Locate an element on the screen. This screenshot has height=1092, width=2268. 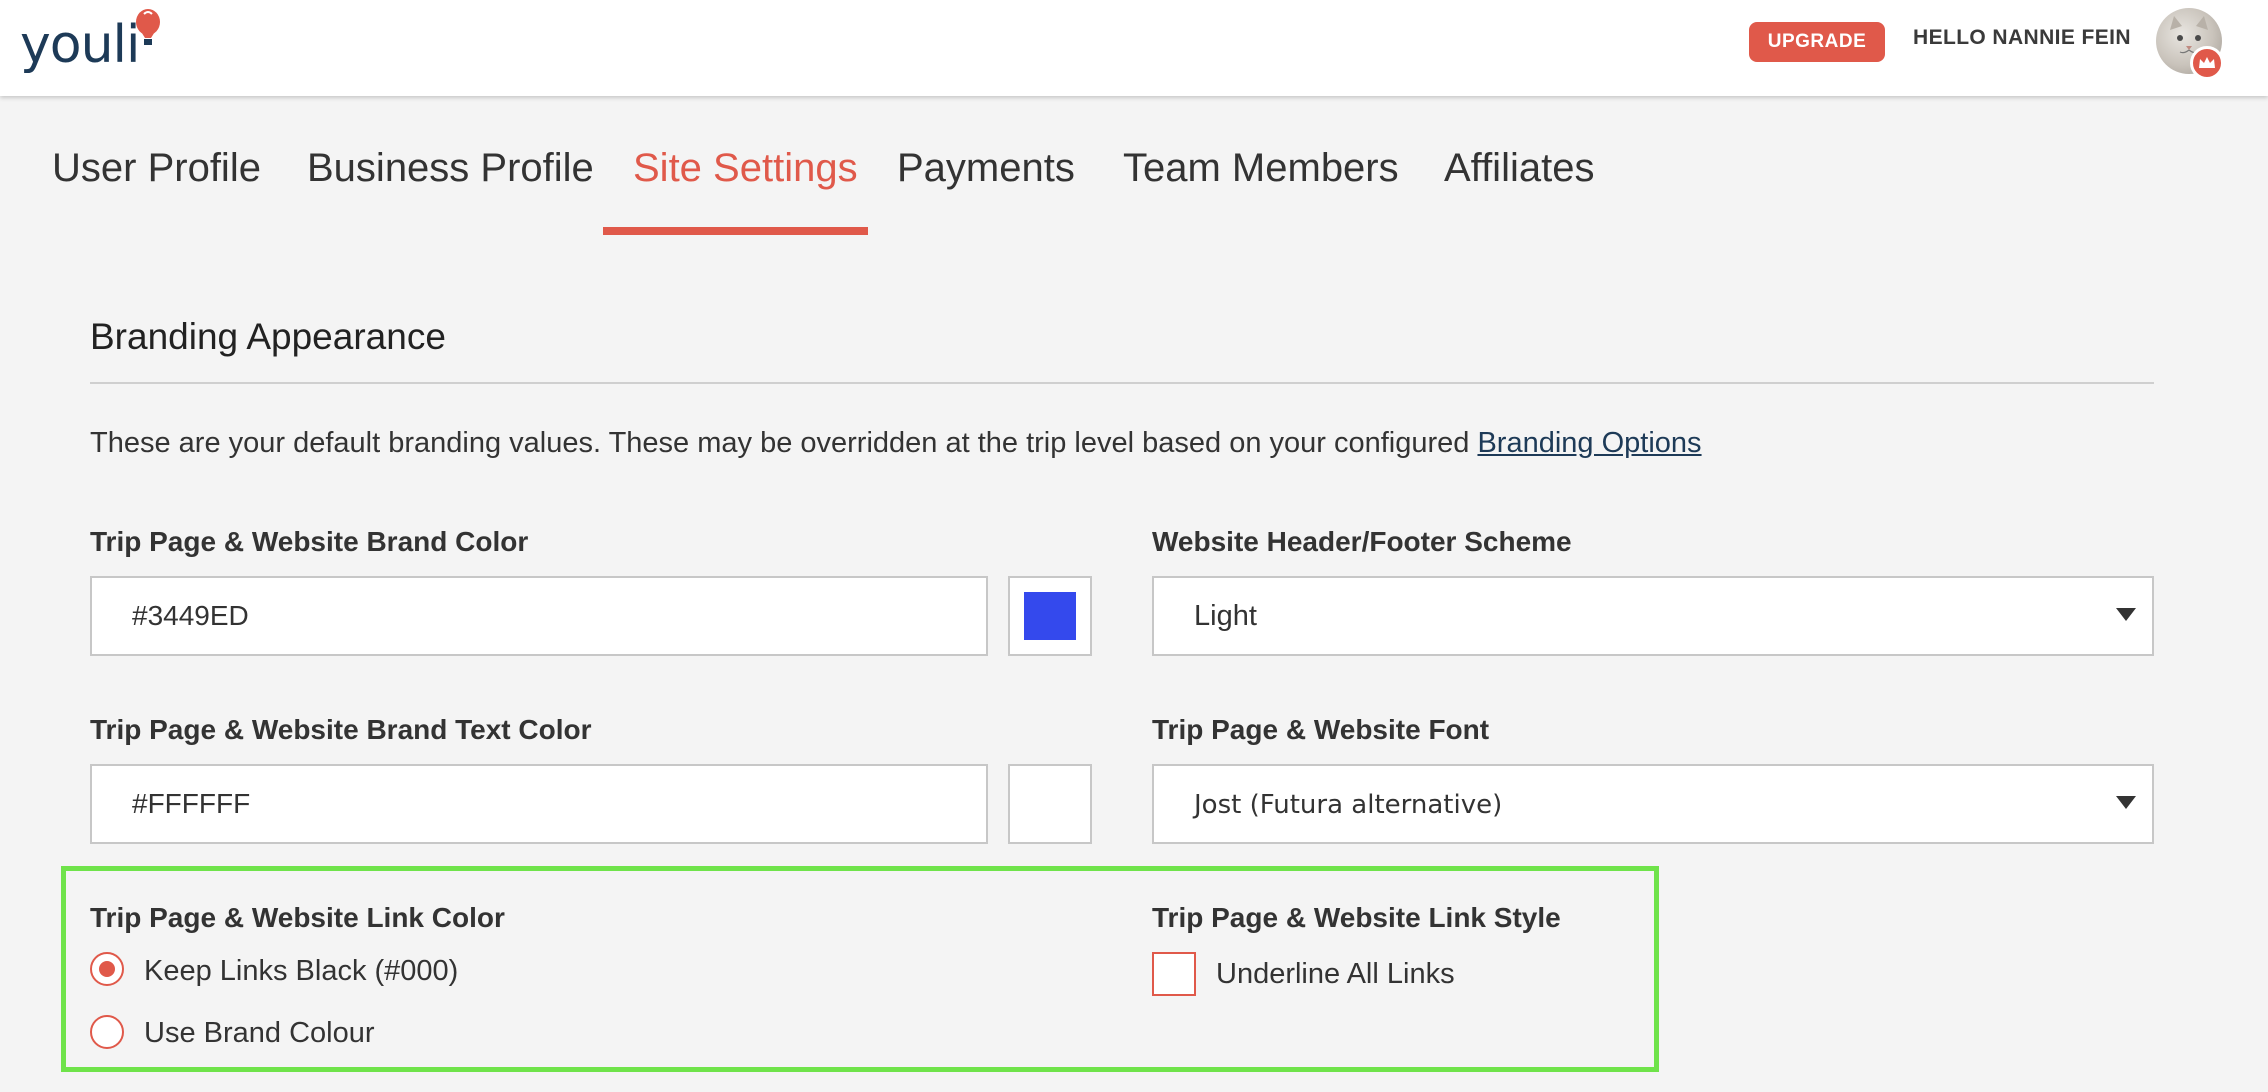
link-color-label: Trip Page & Website Link Color is located at coordinates (297, 917).